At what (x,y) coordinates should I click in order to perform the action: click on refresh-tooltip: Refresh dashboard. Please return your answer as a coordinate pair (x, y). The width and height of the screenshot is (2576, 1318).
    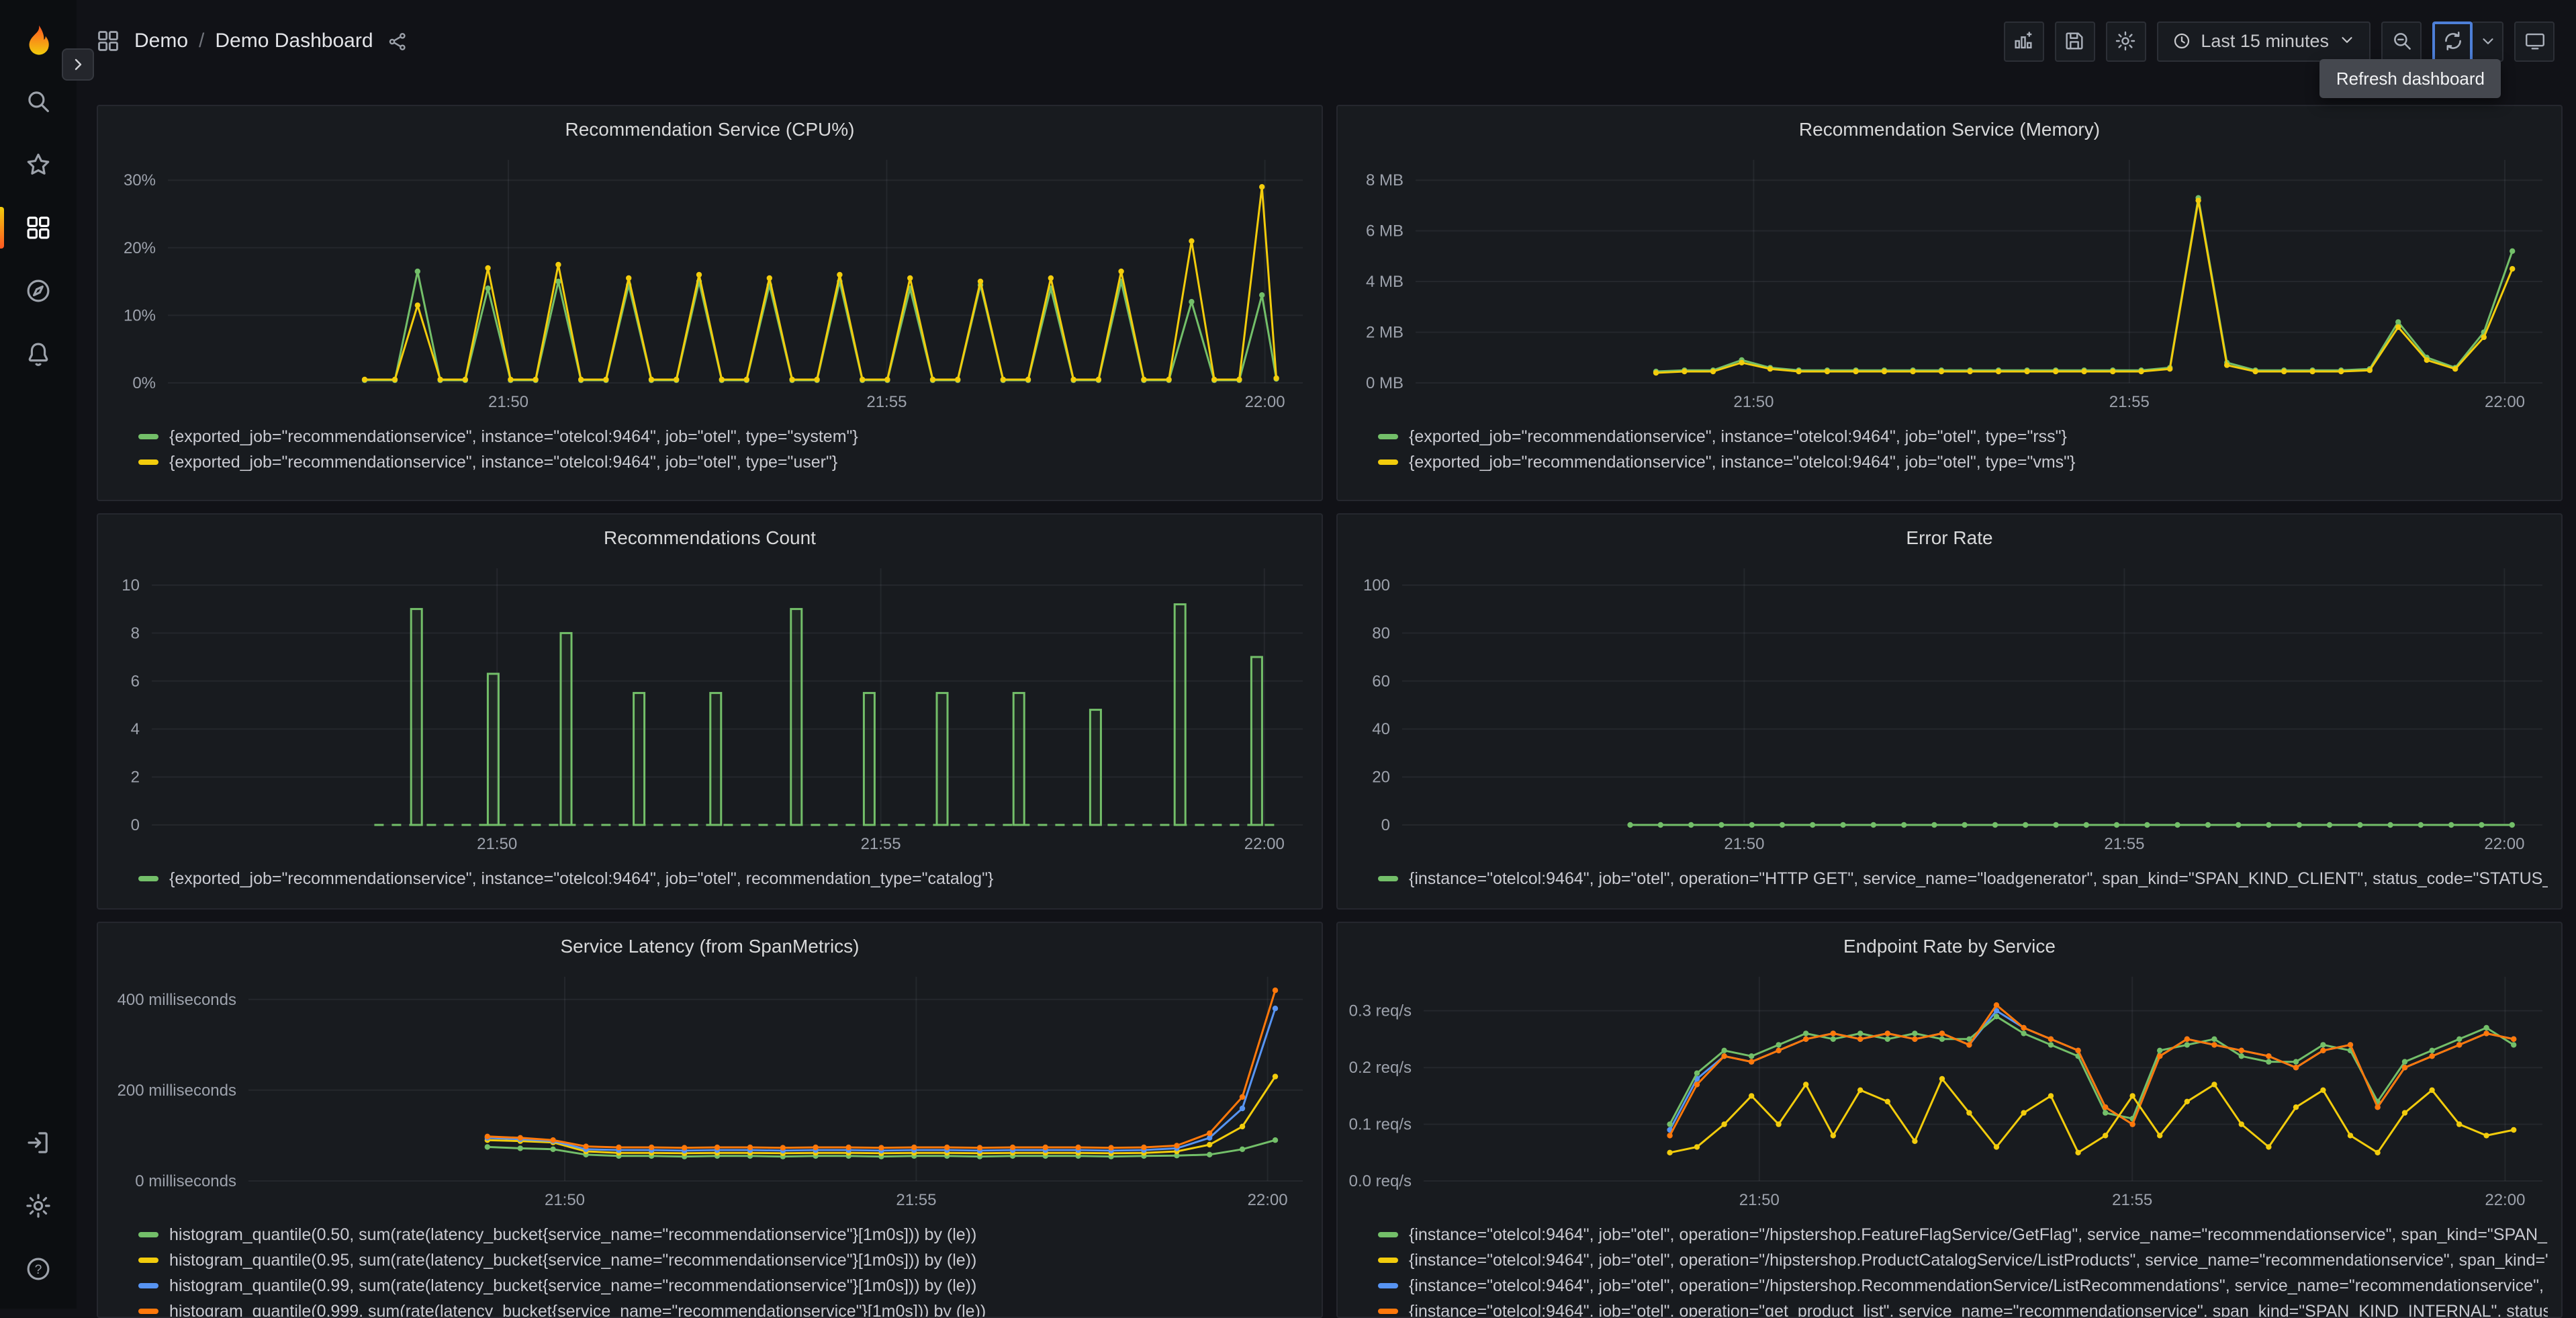
    Looking at the image, I should click on (2410, 78).